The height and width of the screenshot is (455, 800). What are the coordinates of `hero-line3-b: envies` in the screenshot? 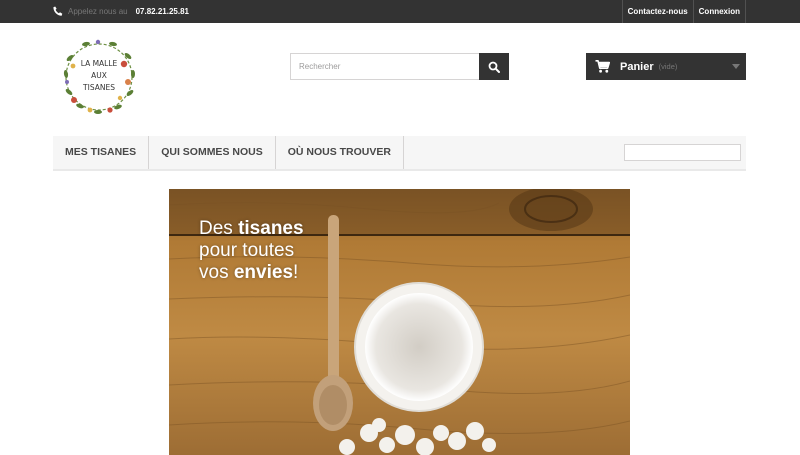 It's located at (263, 272).